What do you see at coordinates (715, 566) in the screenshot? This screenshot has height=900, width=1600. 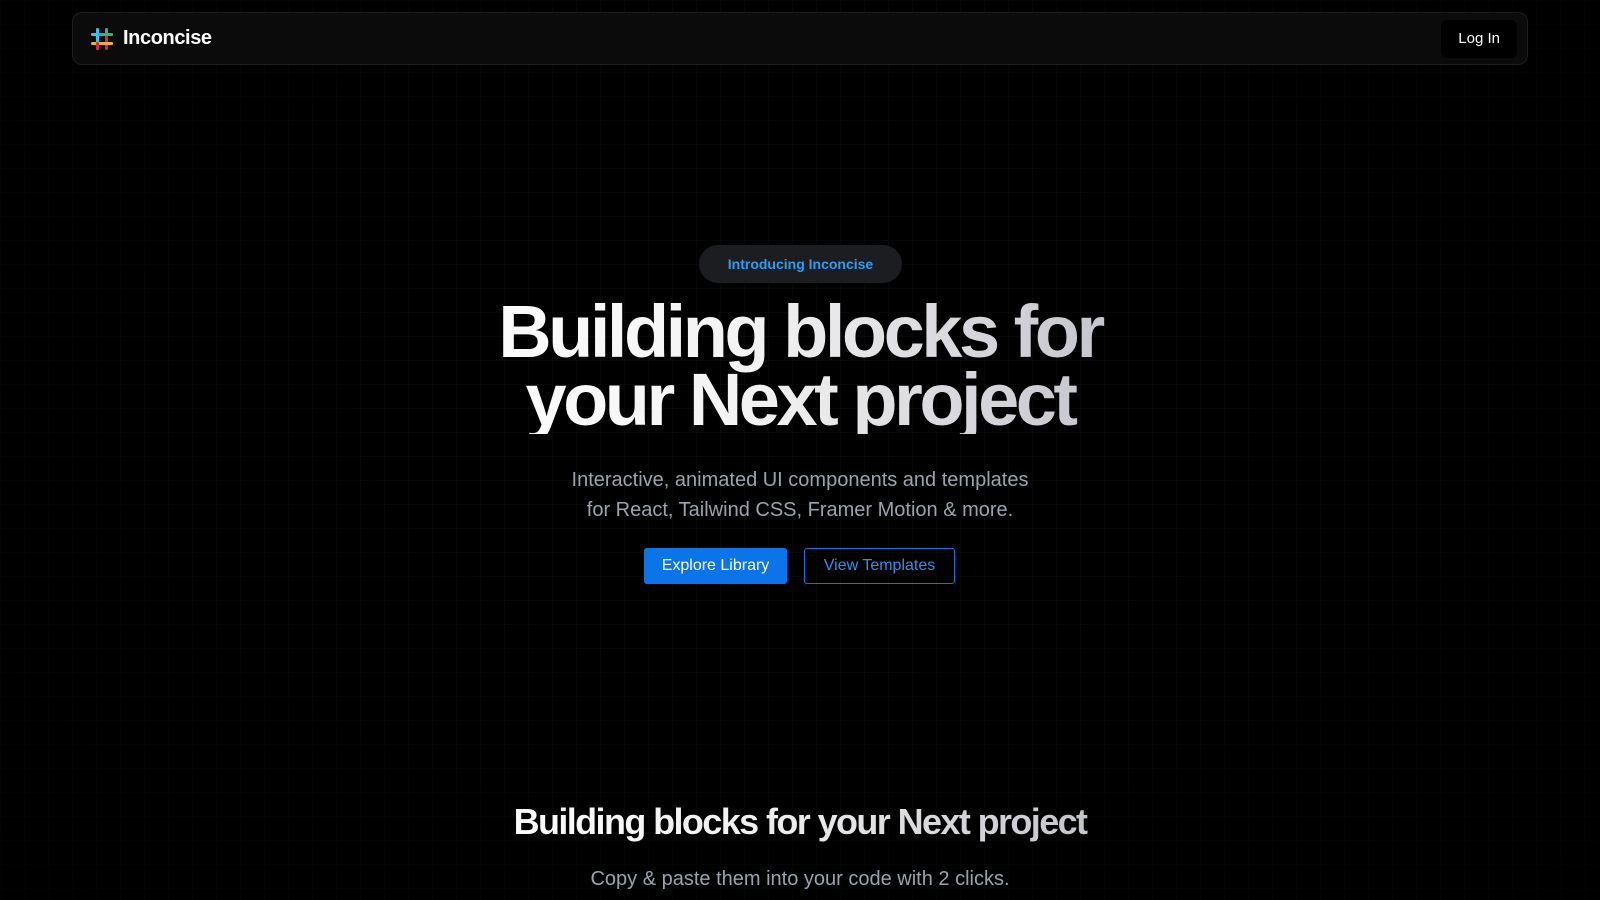 I see `explore-library-button: Explore Library` at bounding box center [715, 566].